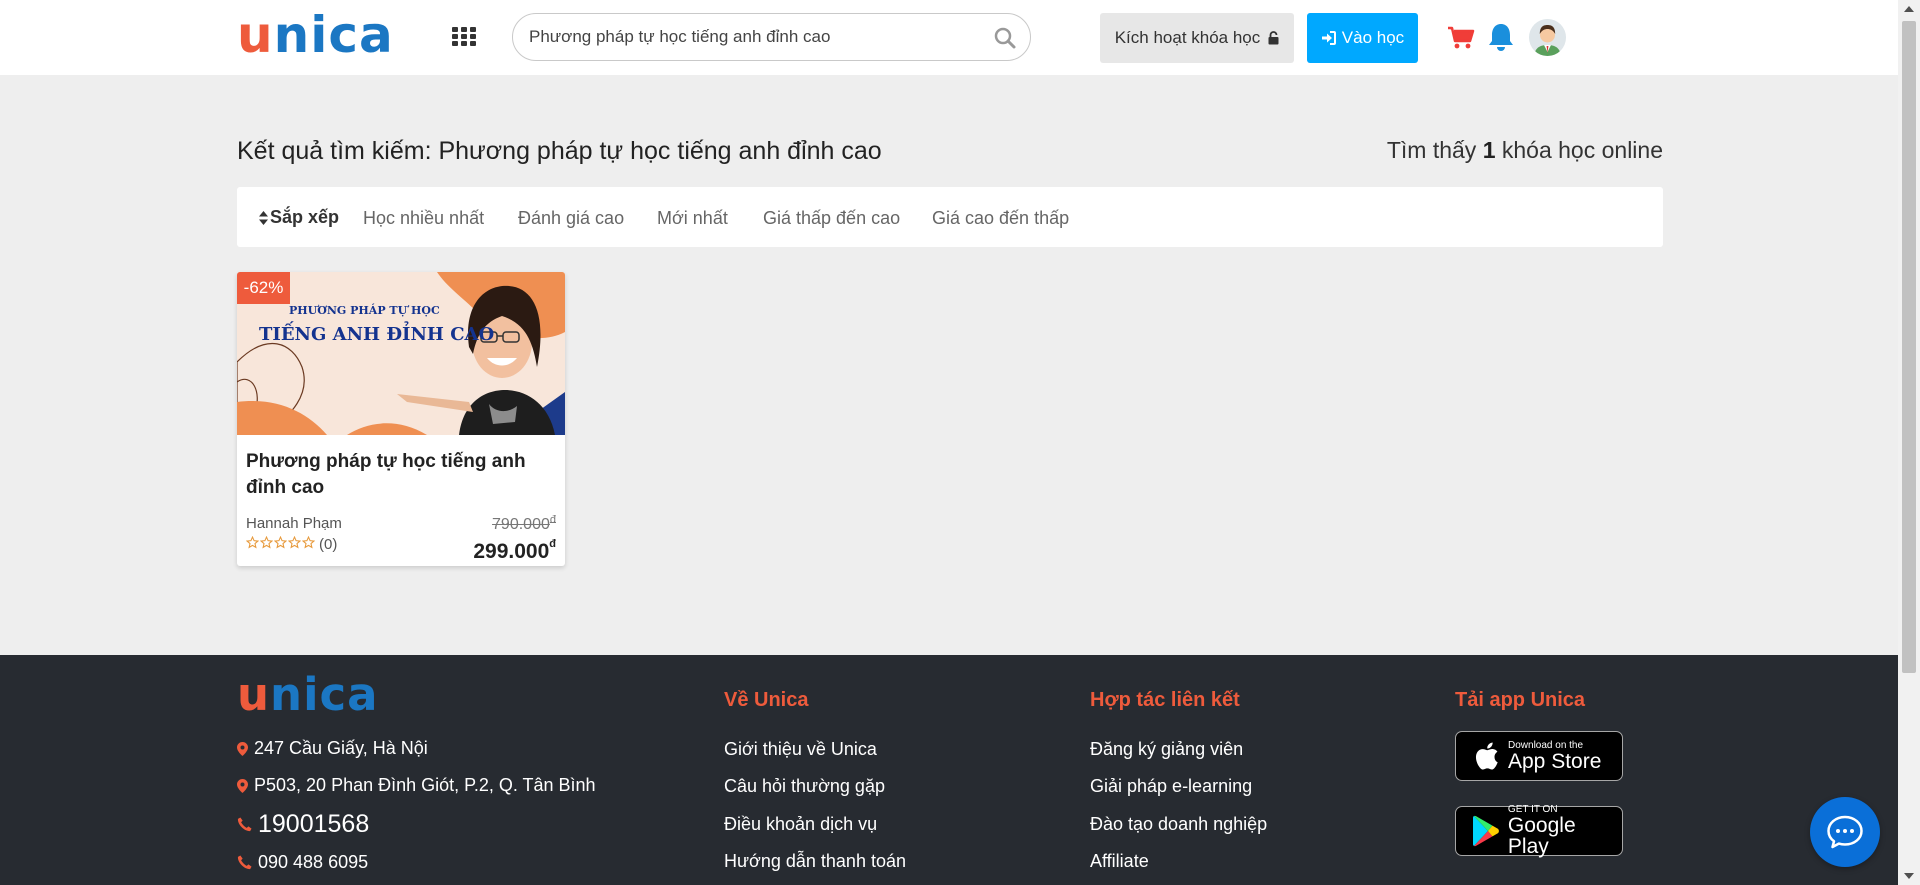 This screenshot has height=885, width=1920. I want to click on sort-option-newest: Mới nhất, so click(692, 218).